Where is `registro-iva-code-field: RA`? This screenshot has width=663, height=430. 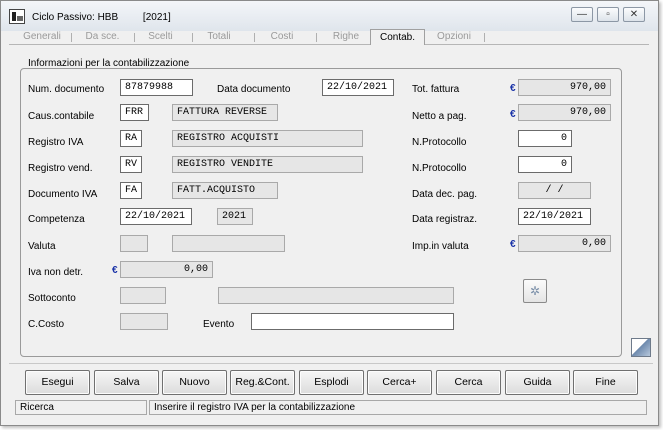 registro-iva-code-field: RA is located at coordinates (131, 138).